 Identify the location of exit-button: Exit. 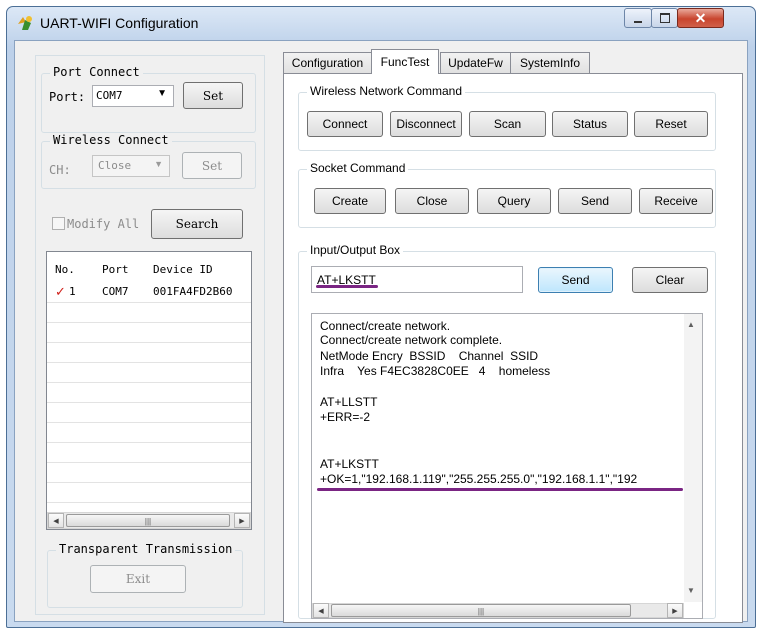
(138, 579).